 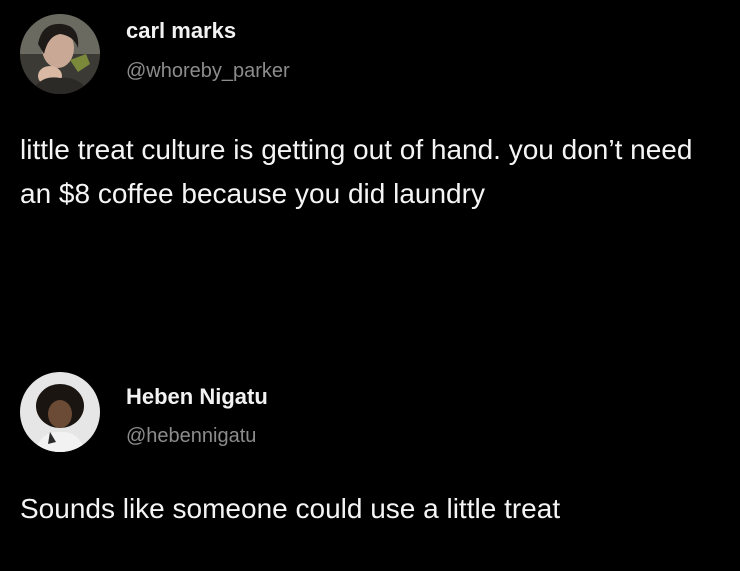 What do you see at coordinates (197, 397) in the screenshot?
I see `display-name: Heben Nigatu` at bounding box center [197, 397].